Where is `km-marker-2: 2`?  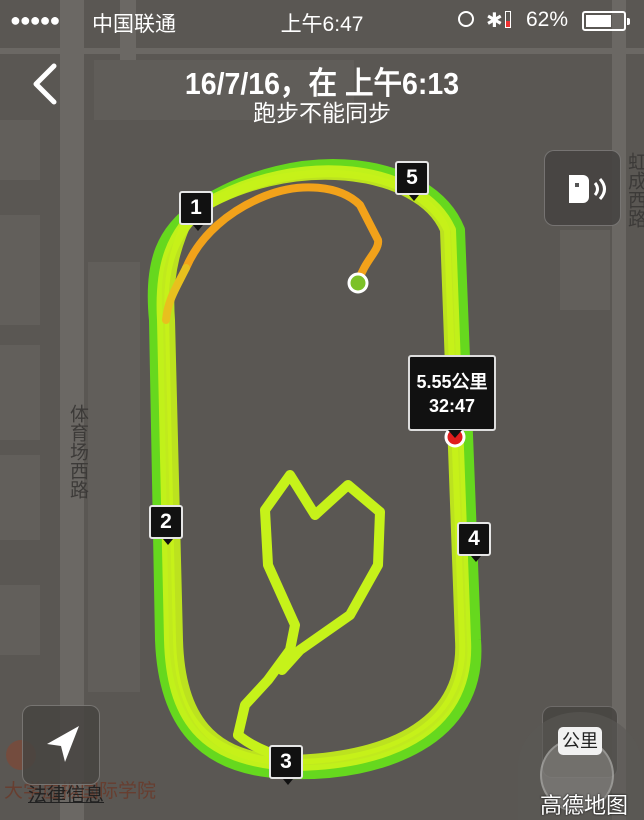 km-marker-2: 2 is located at coordinates (166, 525).